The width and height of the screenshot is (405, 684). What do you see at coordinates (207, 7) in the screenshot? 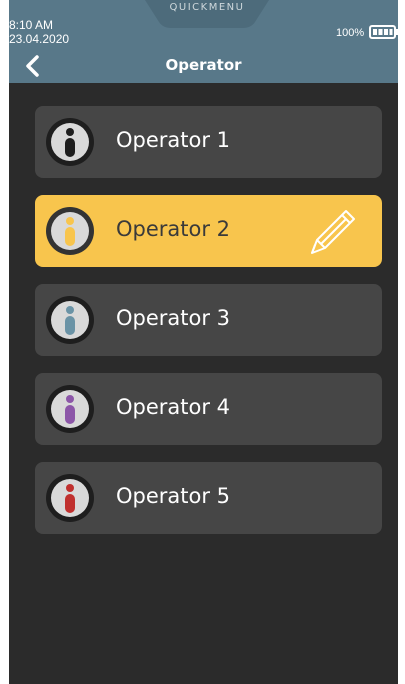
I see `quickmenu-label: QUICKMENU` at bounding box center [207, 7].